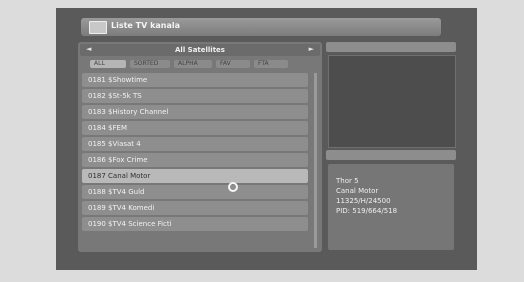  What do you see at coordinates (146, 63) in the screenshot?
I see `tab-label: SORTED` at bounding box center [146, 63].